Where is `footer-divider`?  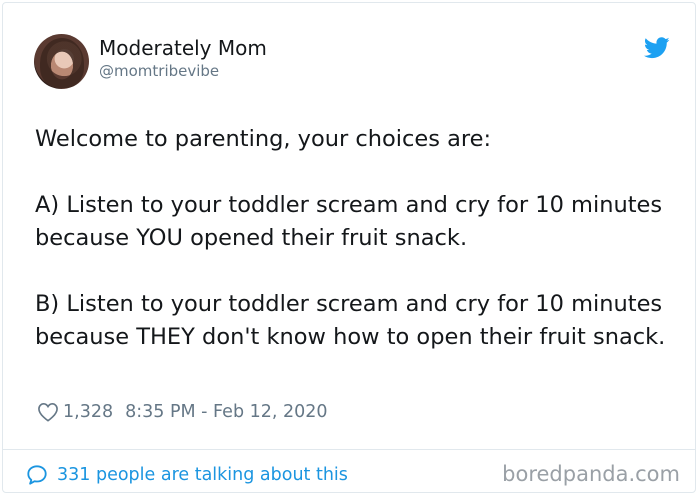
footer-divider is located at coordinates (349, 449).